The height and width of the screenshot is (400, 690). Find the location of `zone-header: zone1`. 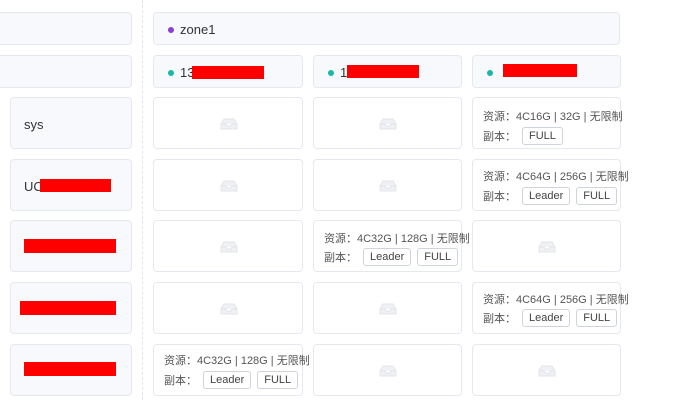

zone-header: zone1 is located at coordinates (386, 28).